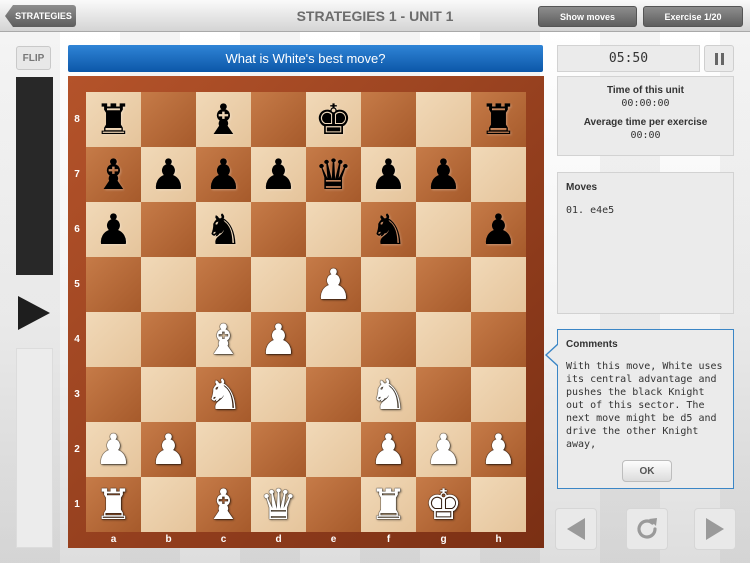 The width and height of the screenshot is (750, 563). Describe the element at coordinates (443, 284) in the screenshot. I see `square-g5` at that location.